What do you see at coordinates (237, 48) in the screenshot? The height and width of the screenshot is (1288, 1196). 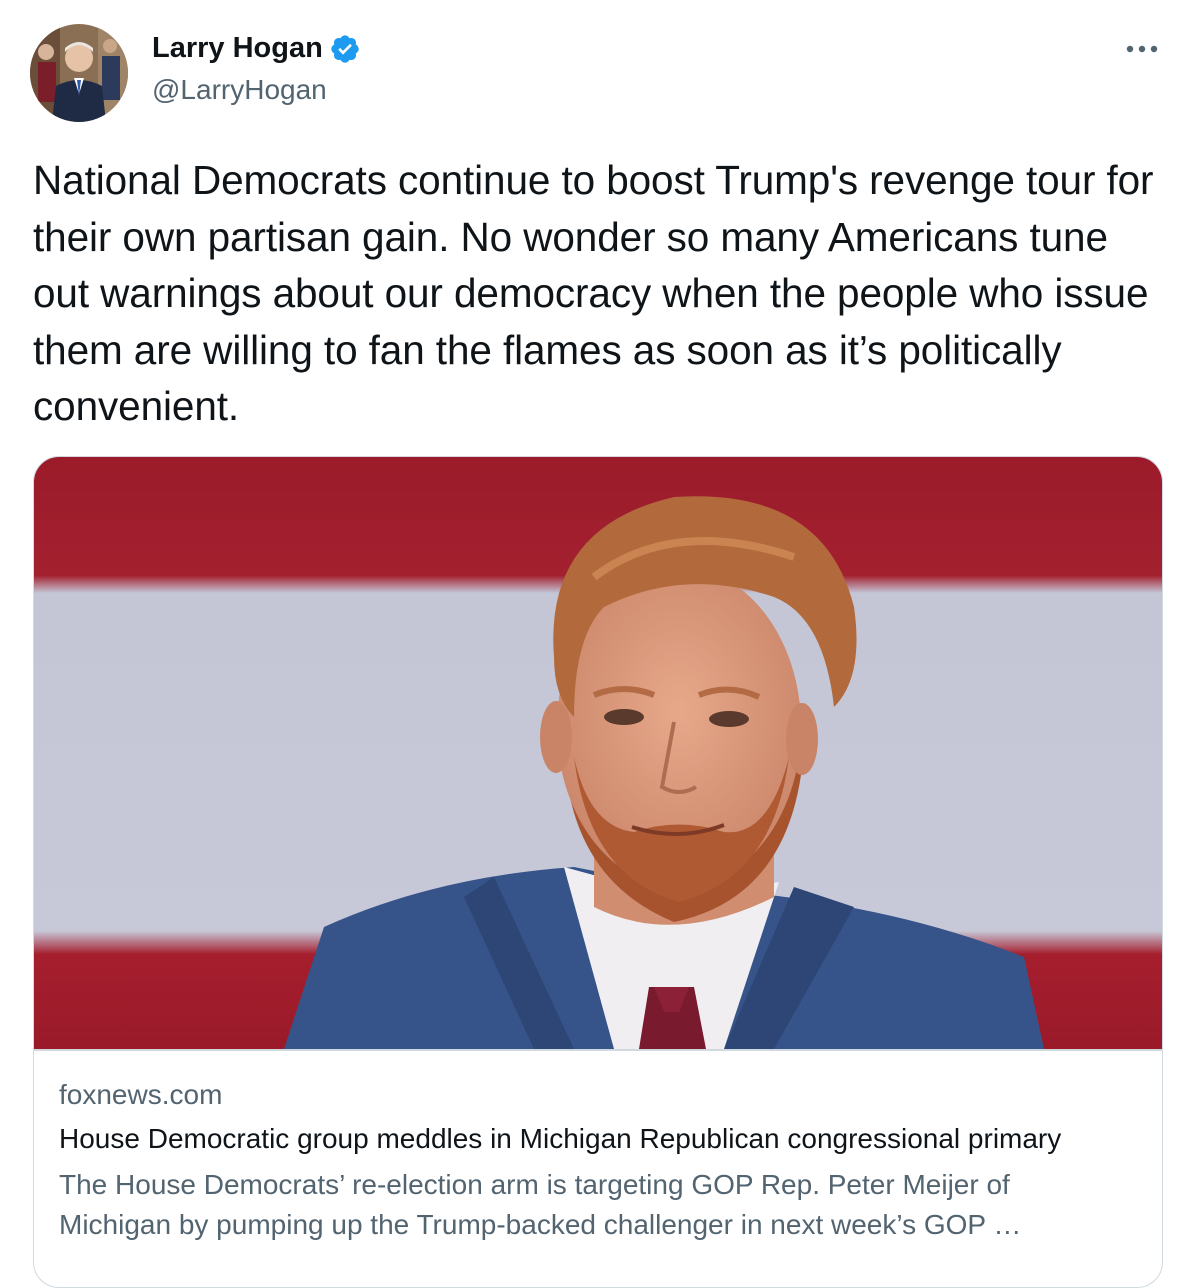 I see `author-display-name: Larry Hogan` at bounding box center [237, 48].